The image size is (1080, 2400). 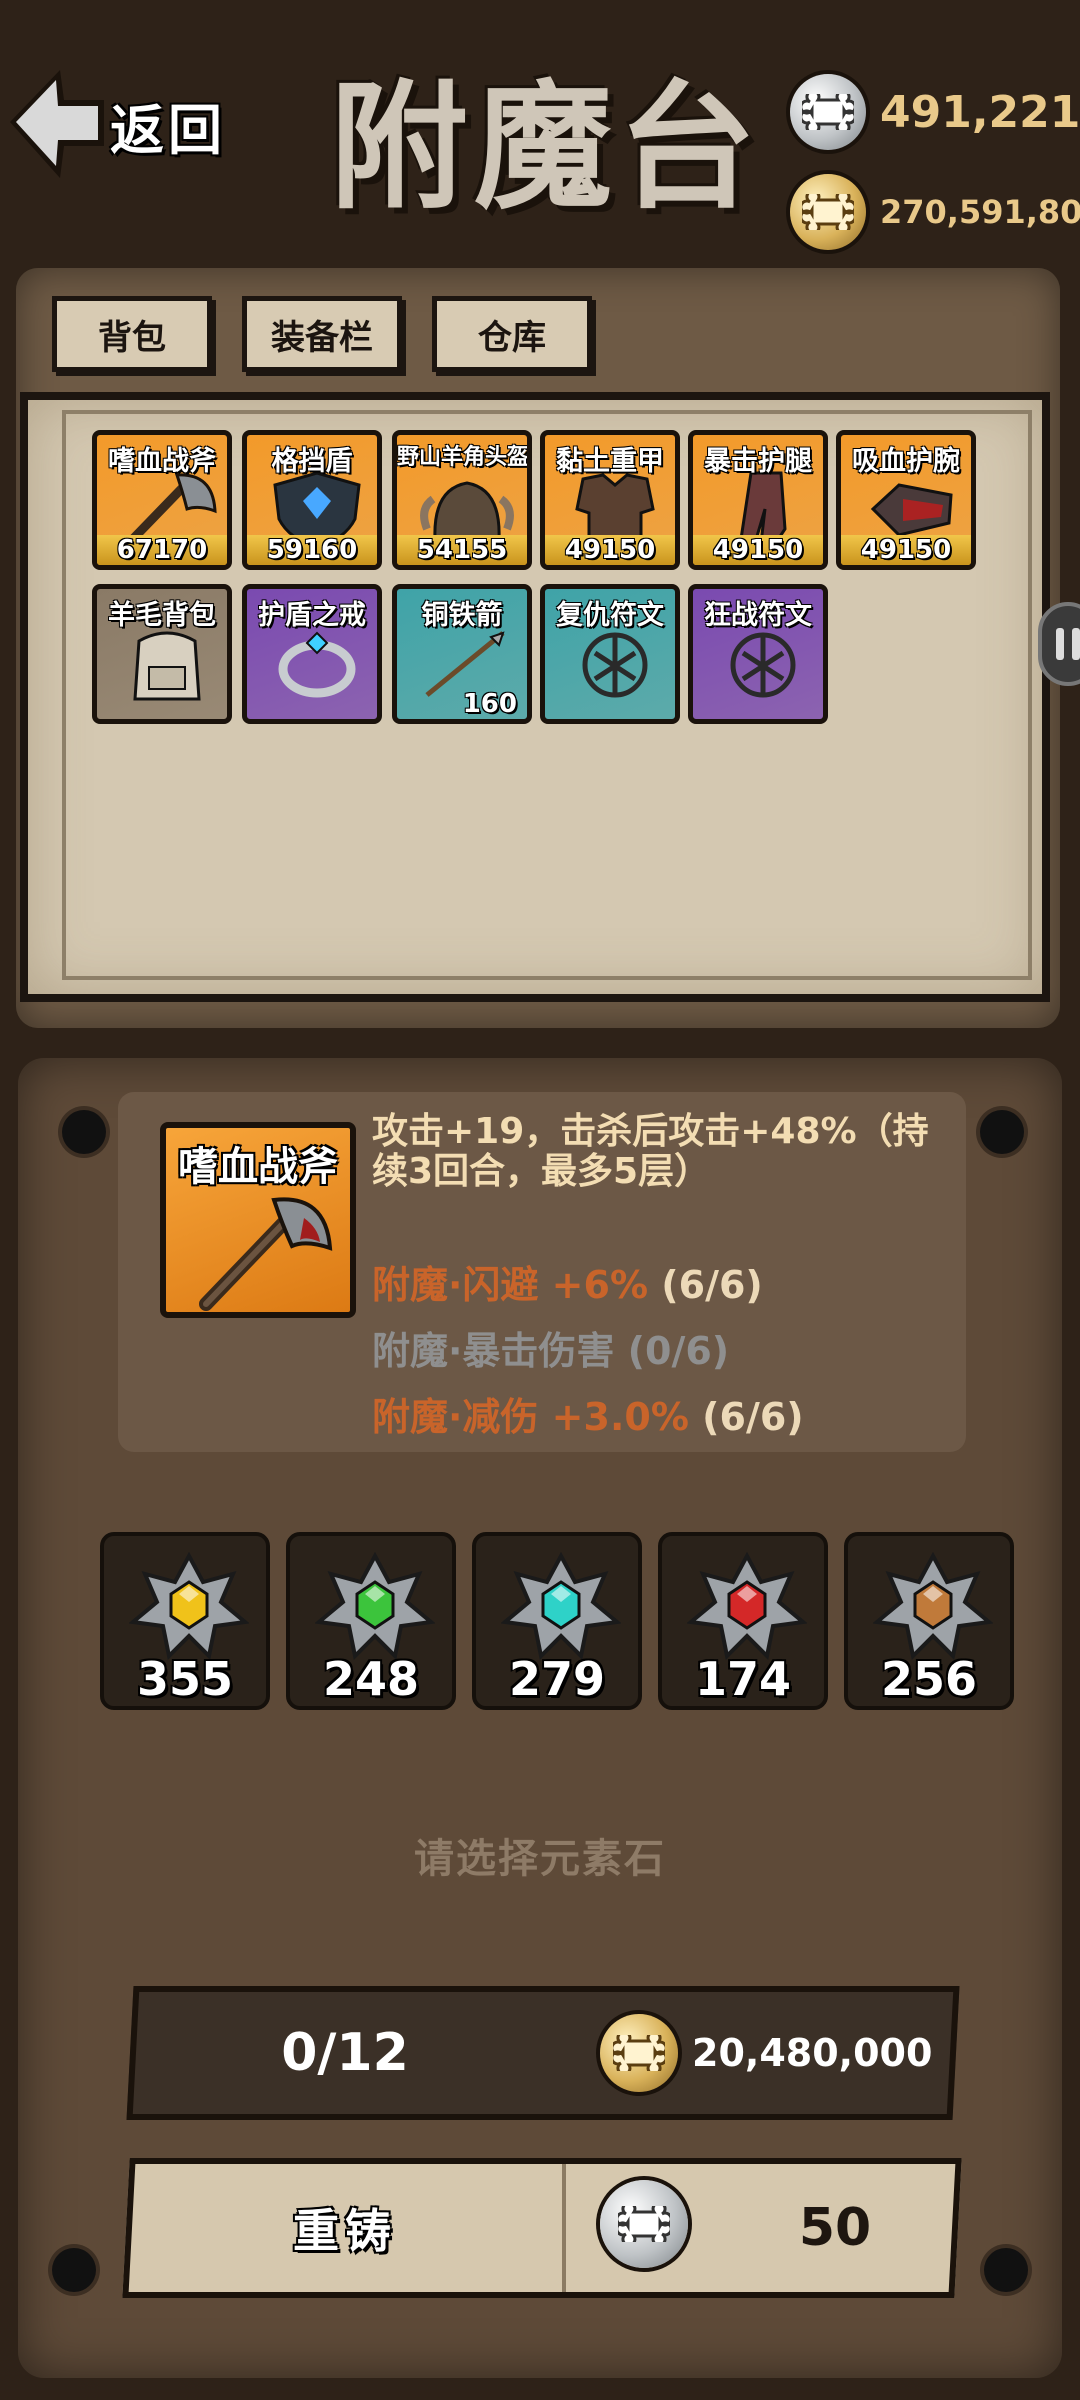 I want to click on reforge-divider, so click(x=564, y=2228).